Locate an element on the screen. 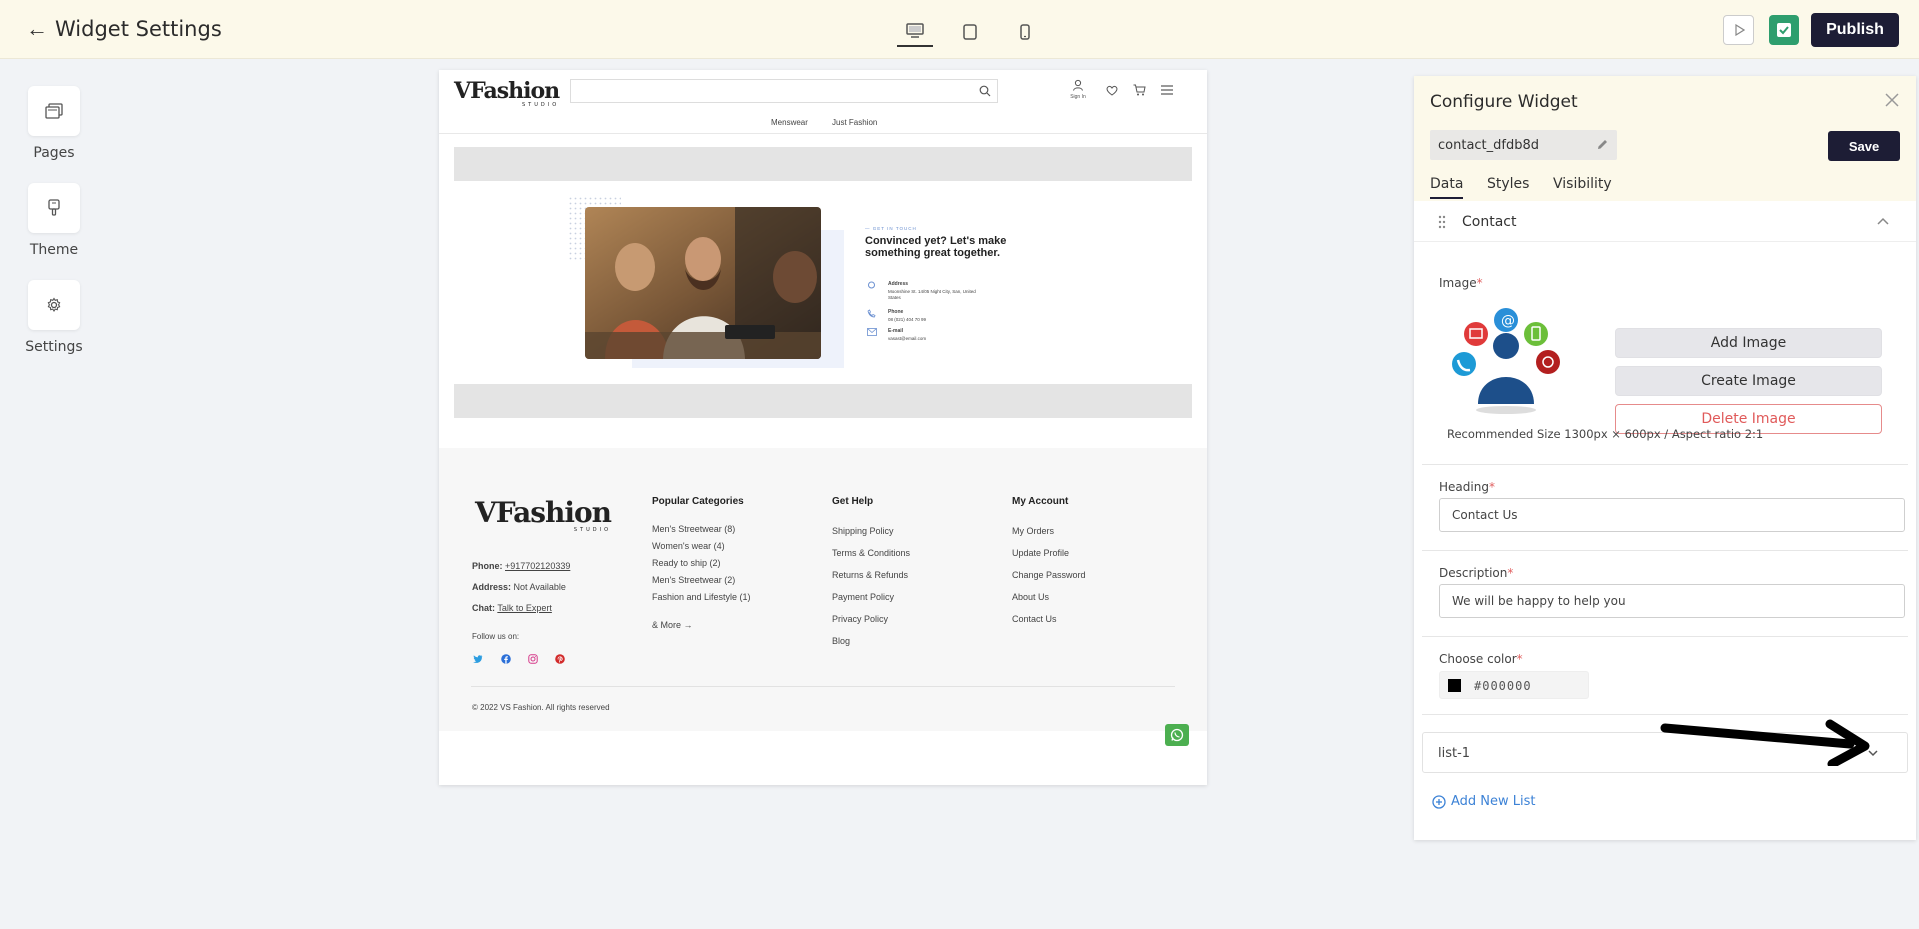  nav-link-just-fashion: Just Fashion is located at coordinates (854, 122).